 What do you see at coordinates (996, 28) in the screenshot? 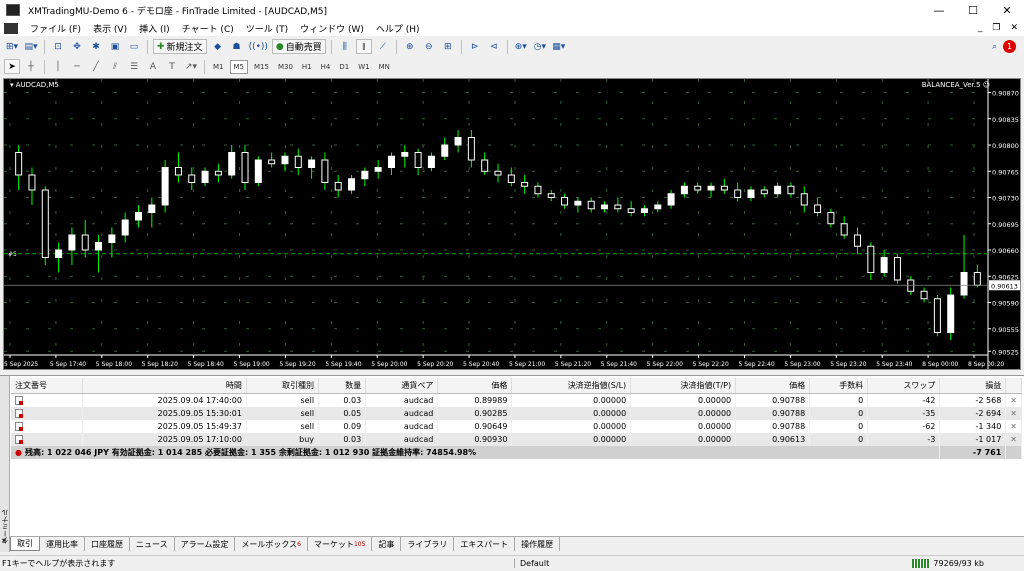
I see `mdi-restore-icon: ❐` at bounding box center [996, 28].